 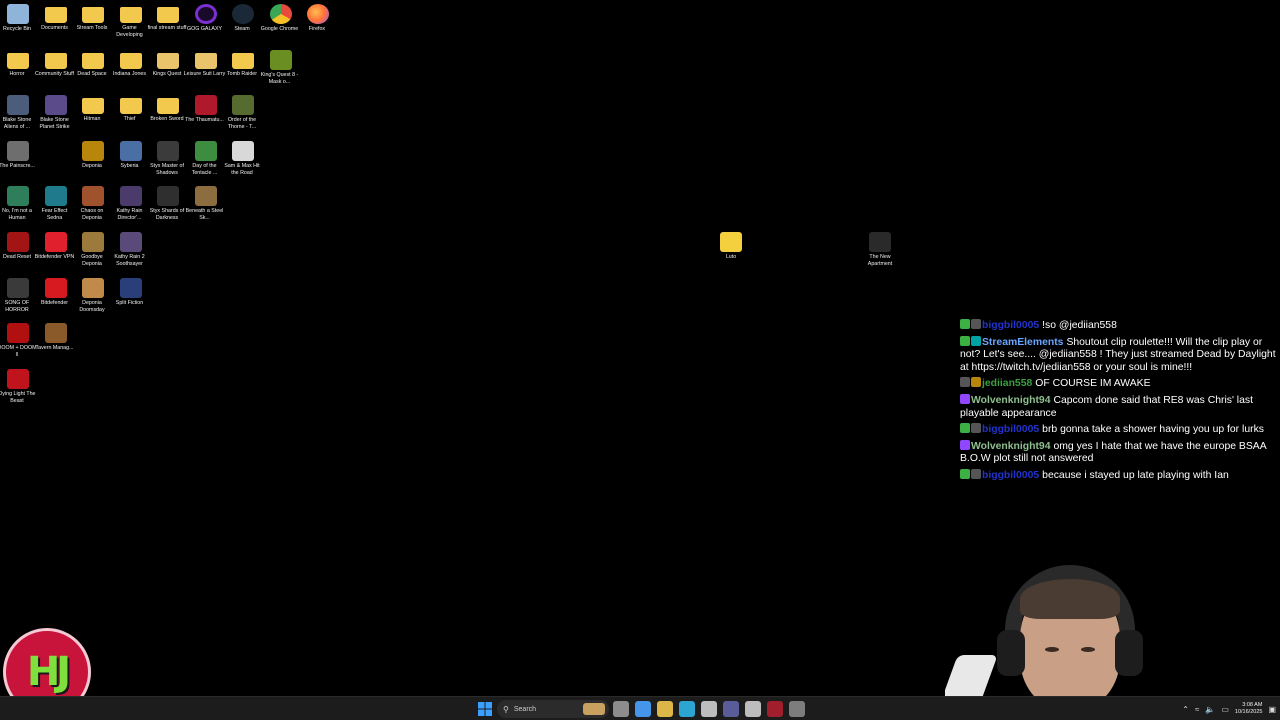 I want to click on wifi-icon: ≈, so click(x=1197, y=709).